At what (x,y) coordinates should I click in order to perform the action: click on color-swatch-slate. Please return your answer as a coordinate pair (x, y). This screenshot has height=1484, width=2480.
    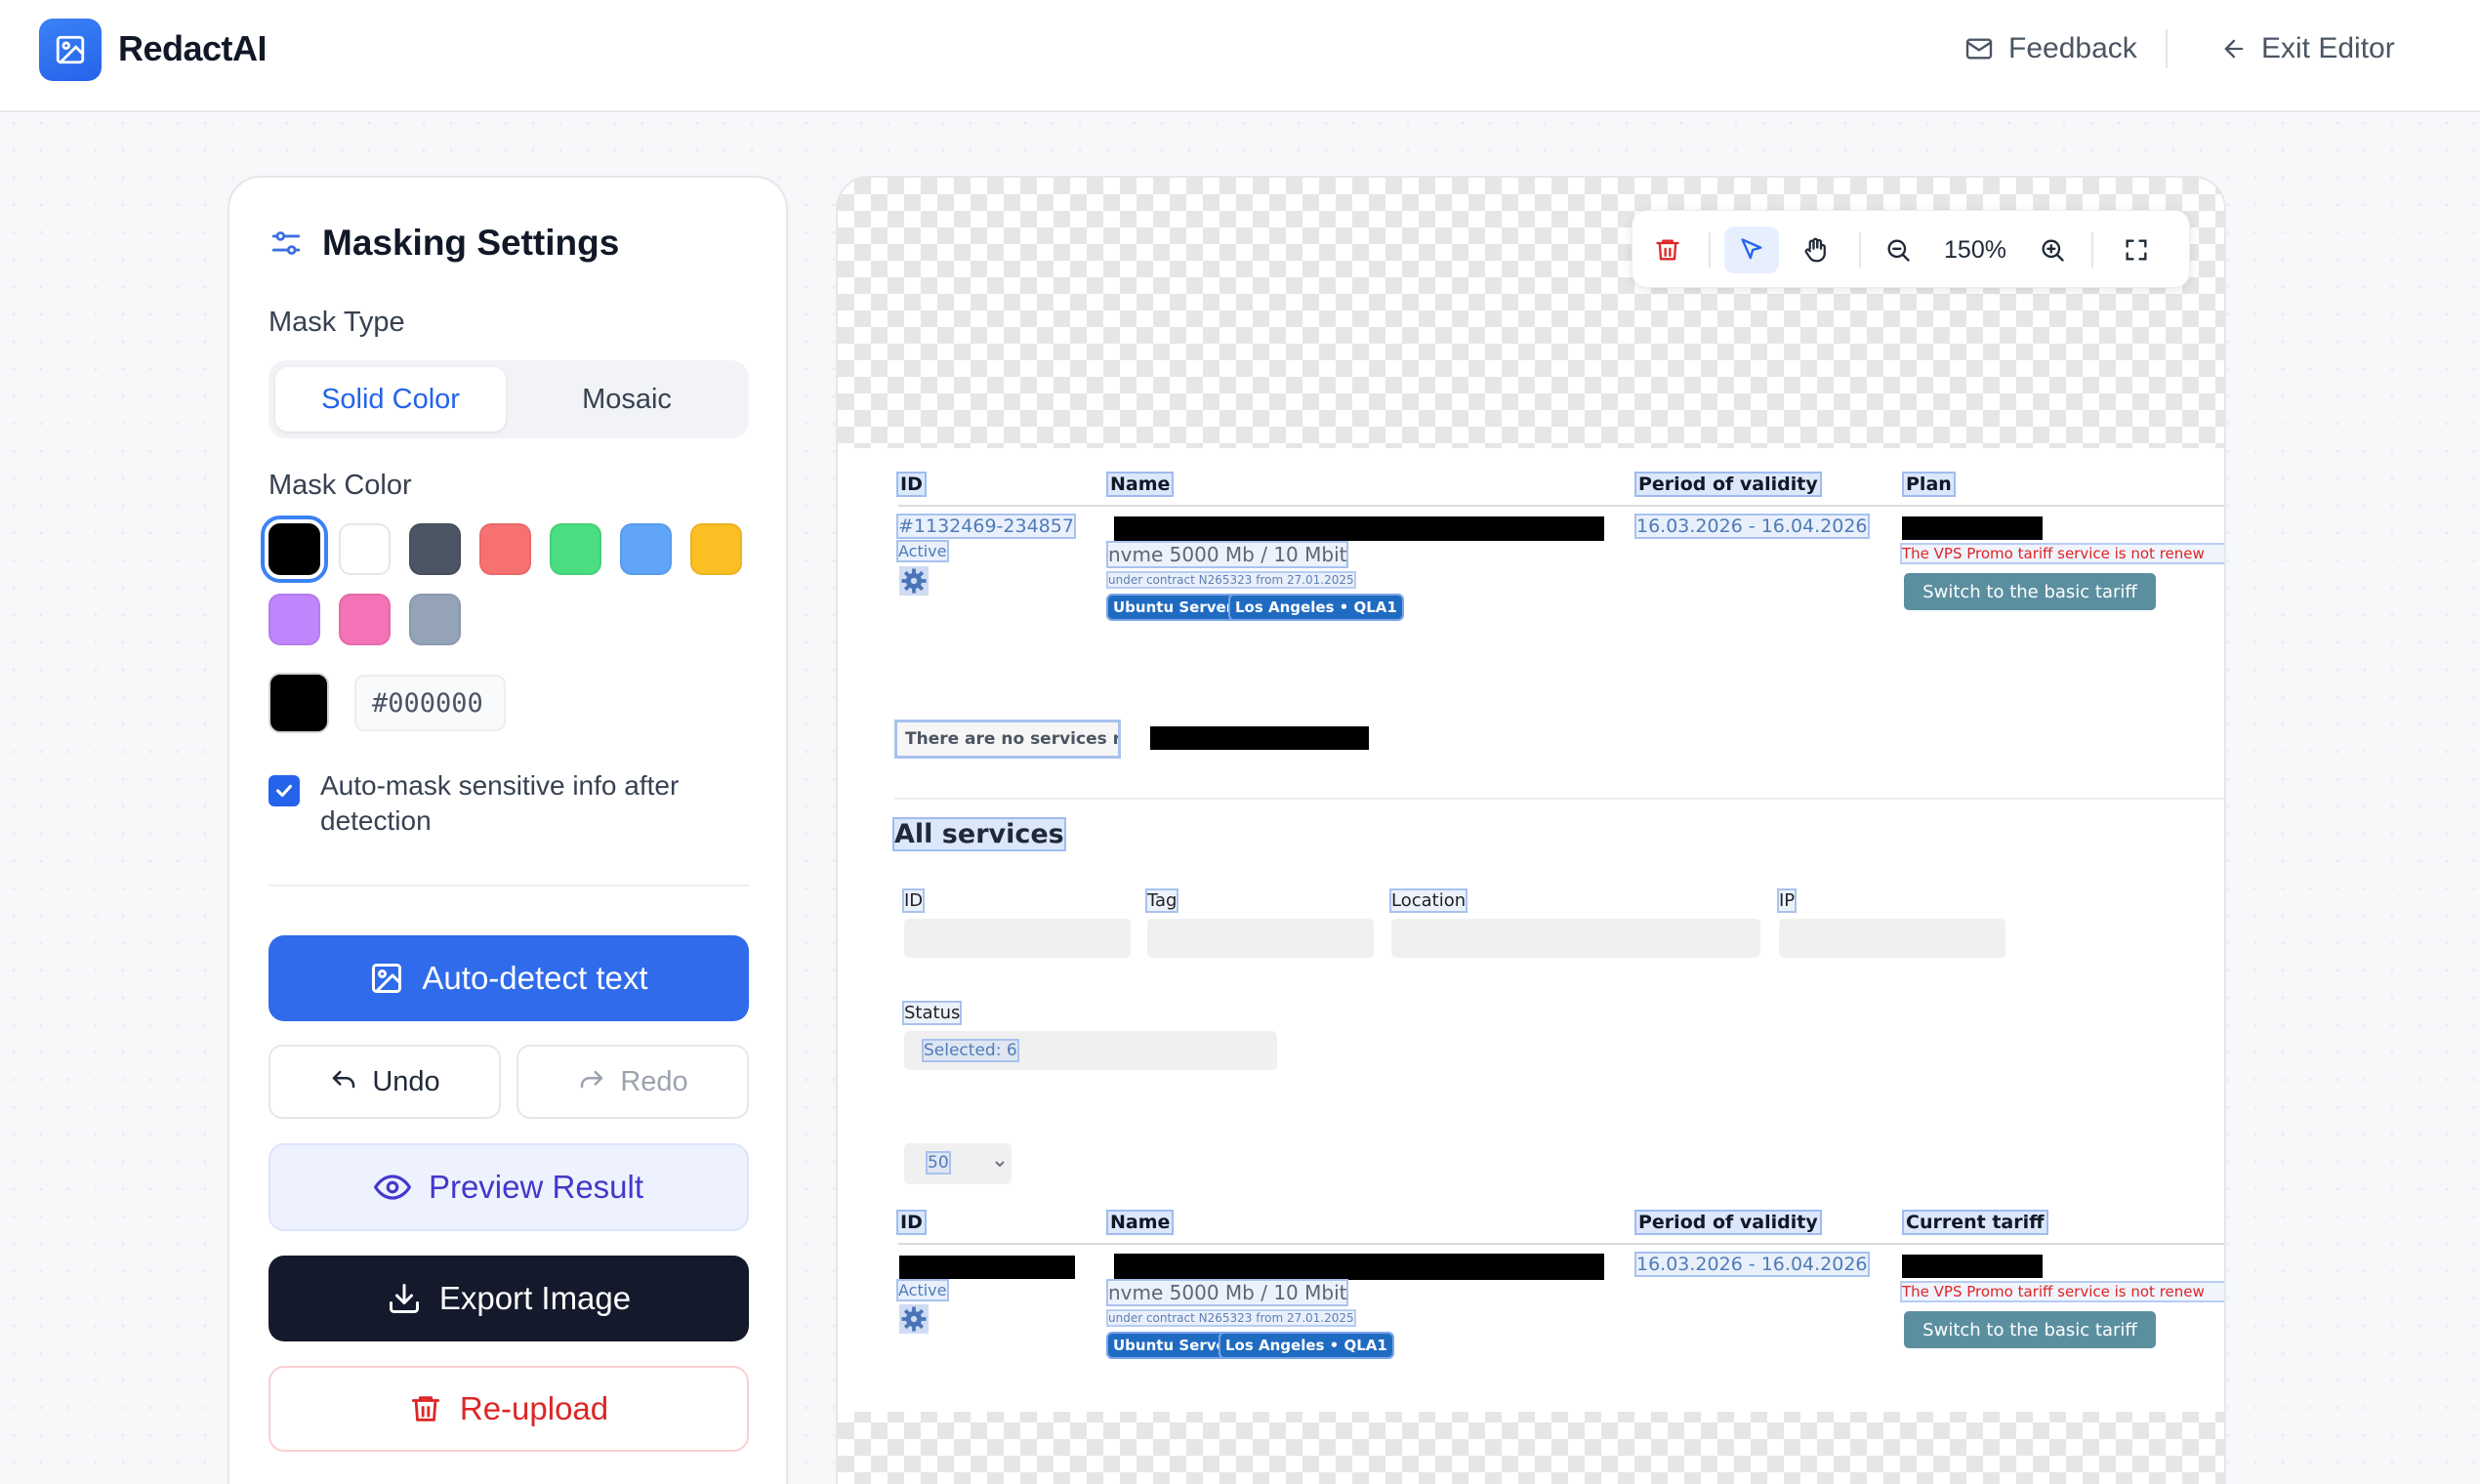
    Looking at the image, I should click on (435, 620).